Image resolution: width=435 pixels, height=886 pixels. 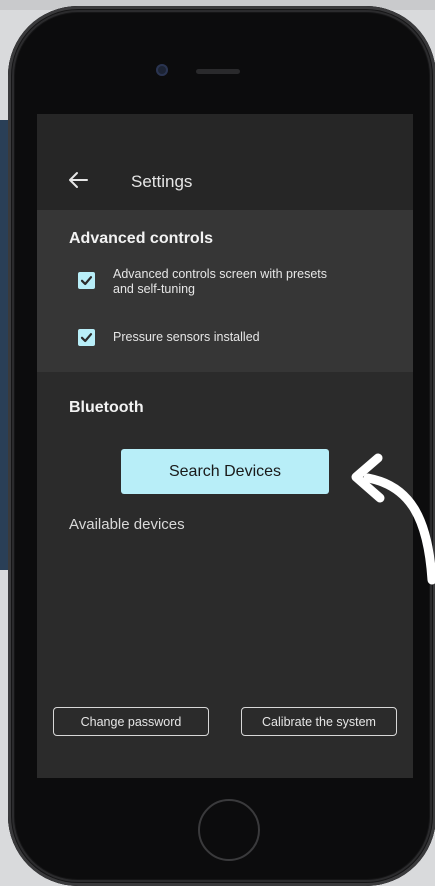 What do you see at coordinates (106, 407) in the screenshot?
I see `bluetooth-heading: Bluetooth` at bounding box center [106, 407].